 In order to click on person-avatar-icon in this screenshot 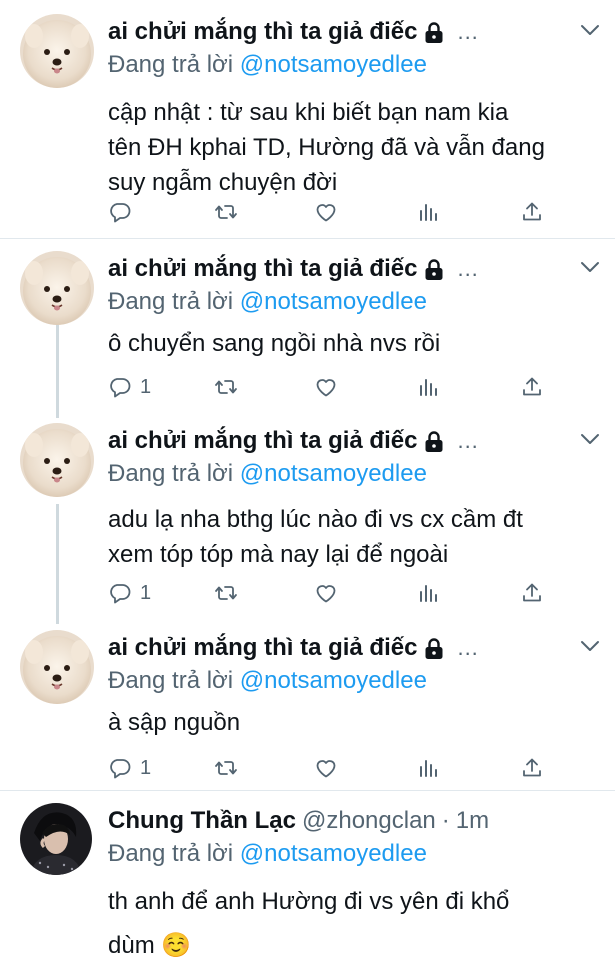, I will do `click(56, 839)`.